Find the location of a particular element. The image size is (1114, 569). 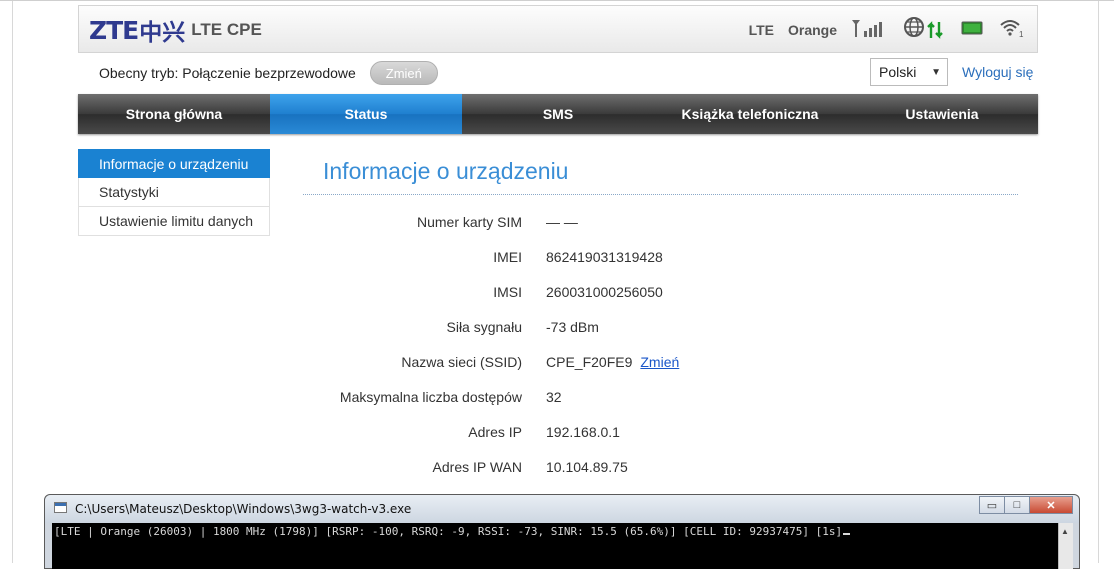

window-controls: ▭ □ ✕ is located at coordinates (1026, 505).